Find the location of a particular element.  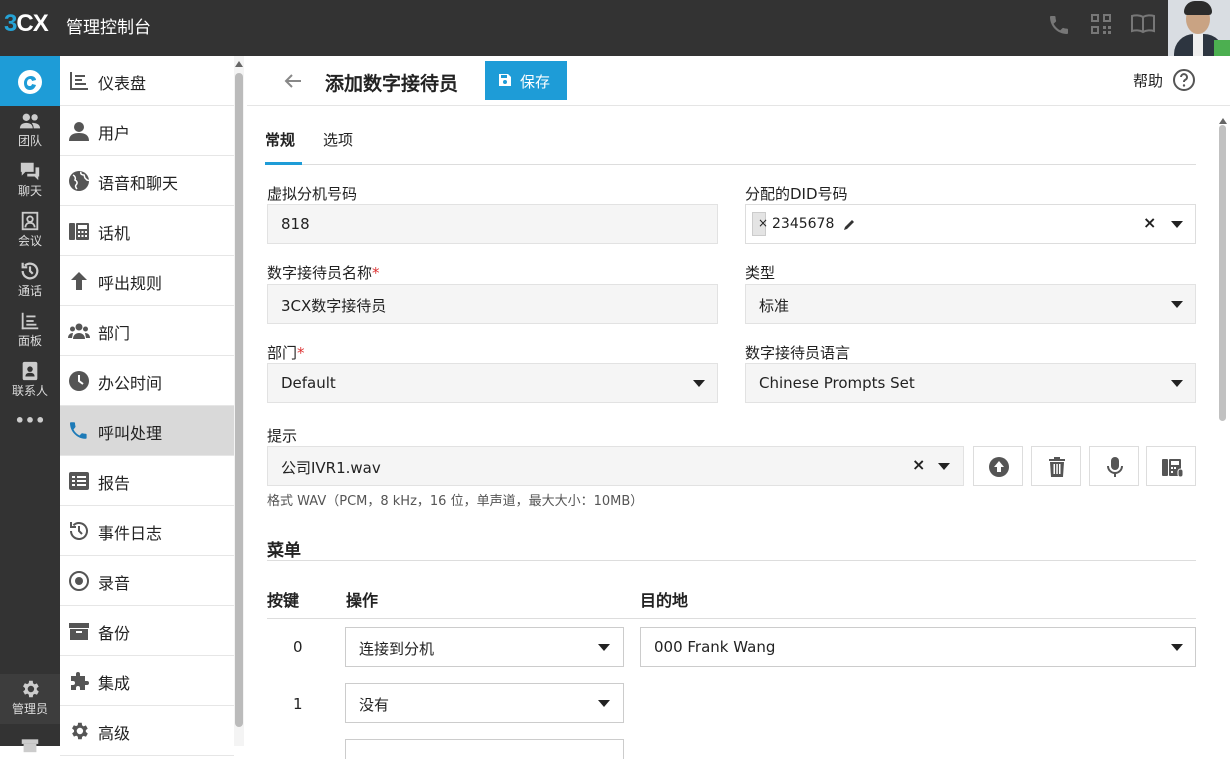

chat-icon is located at coordinates (30, 171).